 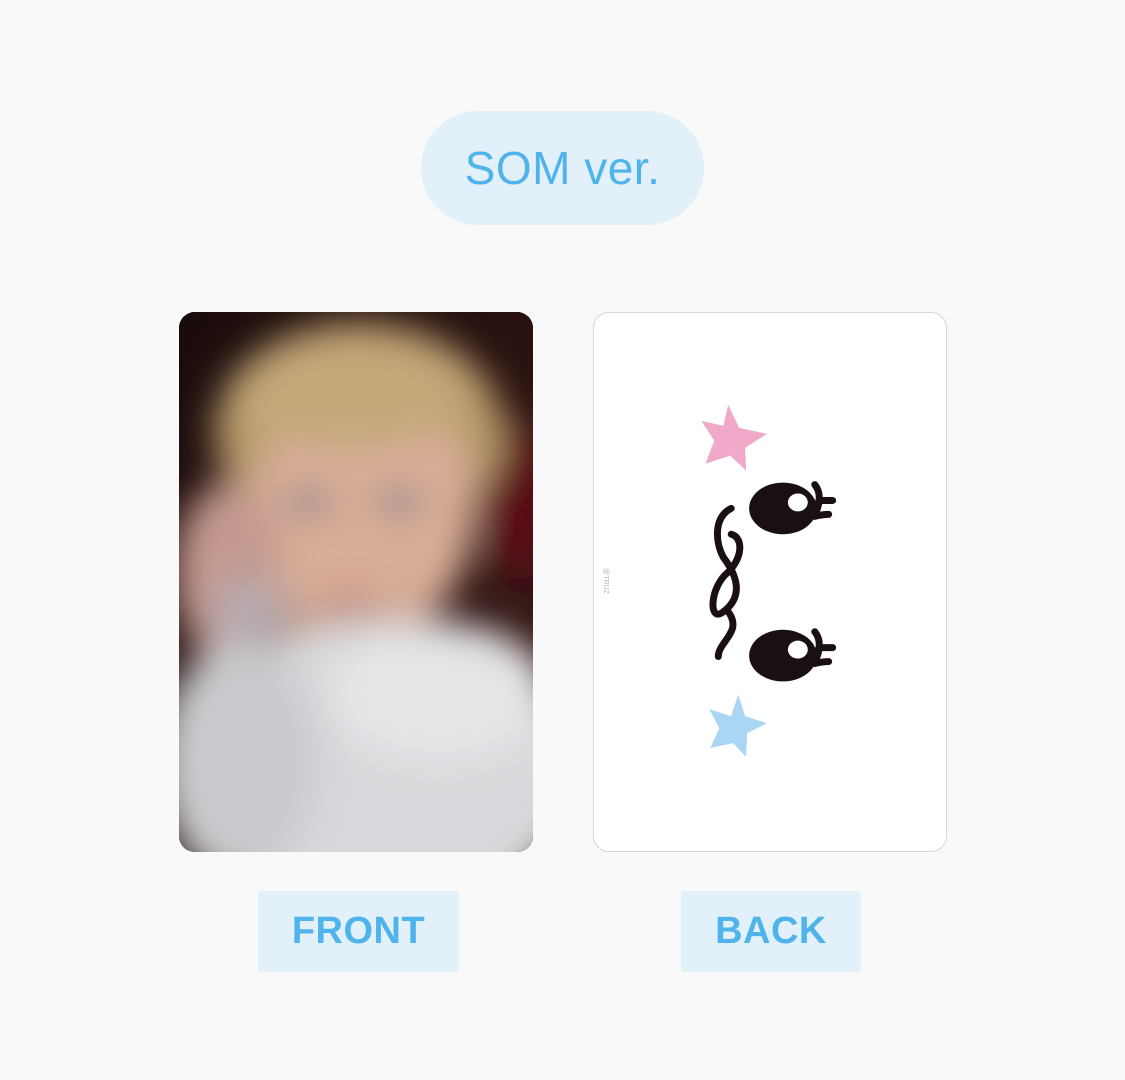 I want to click on face-emoticon-art, so click(x=769, y=581).